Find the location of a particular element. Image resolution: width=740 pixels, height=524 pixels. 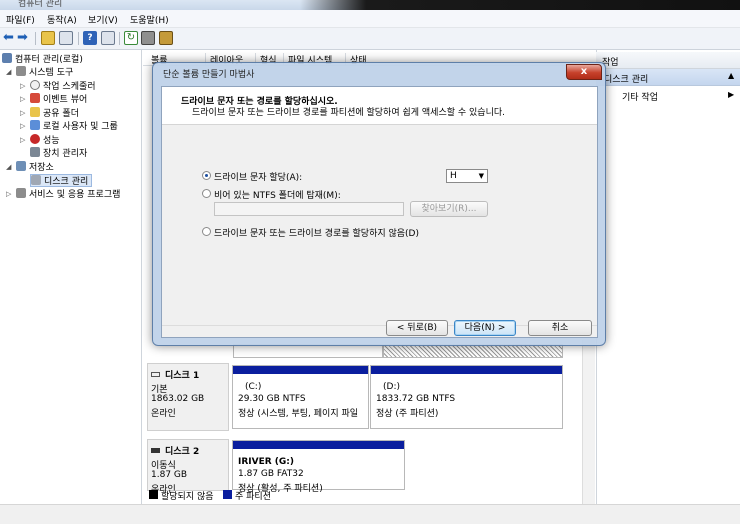

menu-file: 파일(F) is located at coordinates (20, 19).